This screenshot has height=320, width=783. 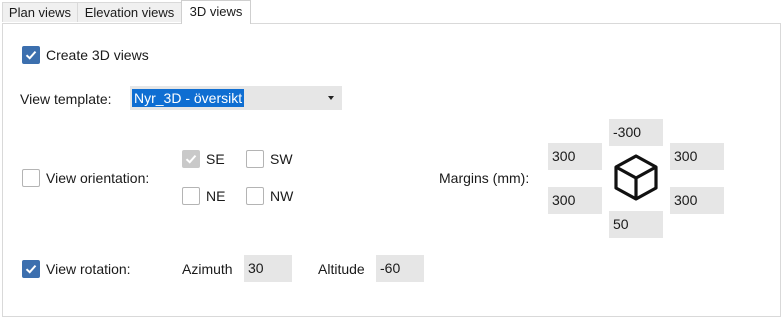 I want to click on orientation-ne-checkbox, so click(x=191, y=196).